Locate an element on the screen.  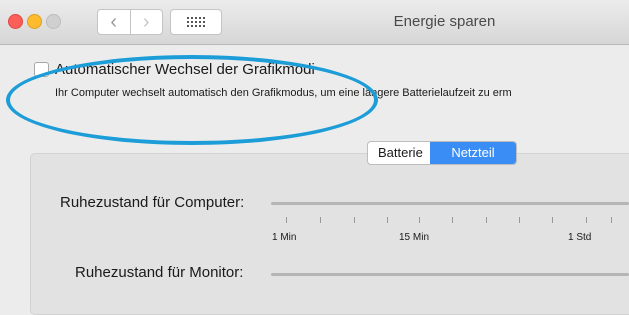
window-title: Energie sparen is located at coordinates (444, 21).